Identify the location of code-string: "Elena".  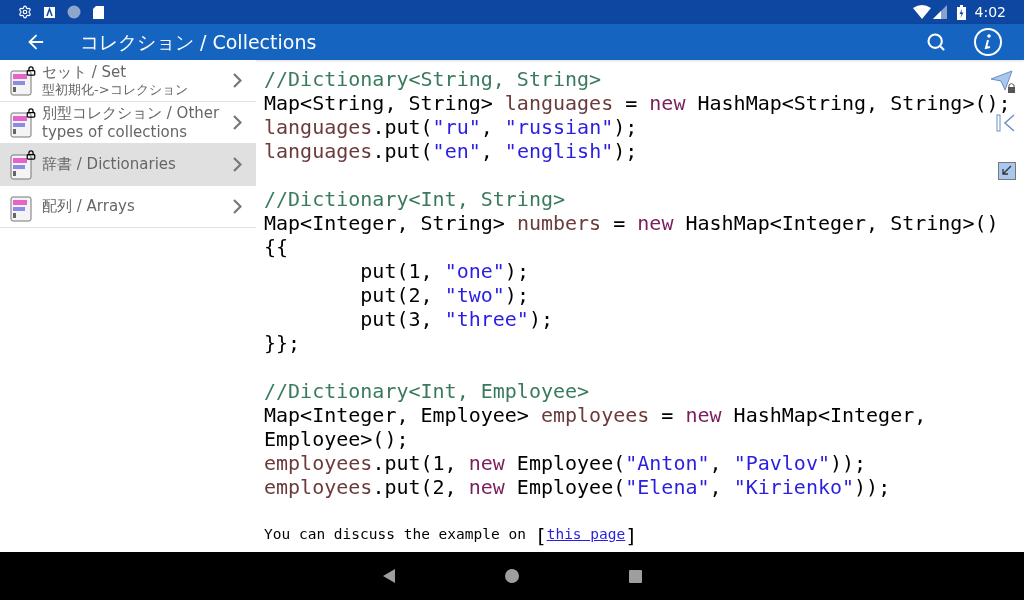
(667, 487).